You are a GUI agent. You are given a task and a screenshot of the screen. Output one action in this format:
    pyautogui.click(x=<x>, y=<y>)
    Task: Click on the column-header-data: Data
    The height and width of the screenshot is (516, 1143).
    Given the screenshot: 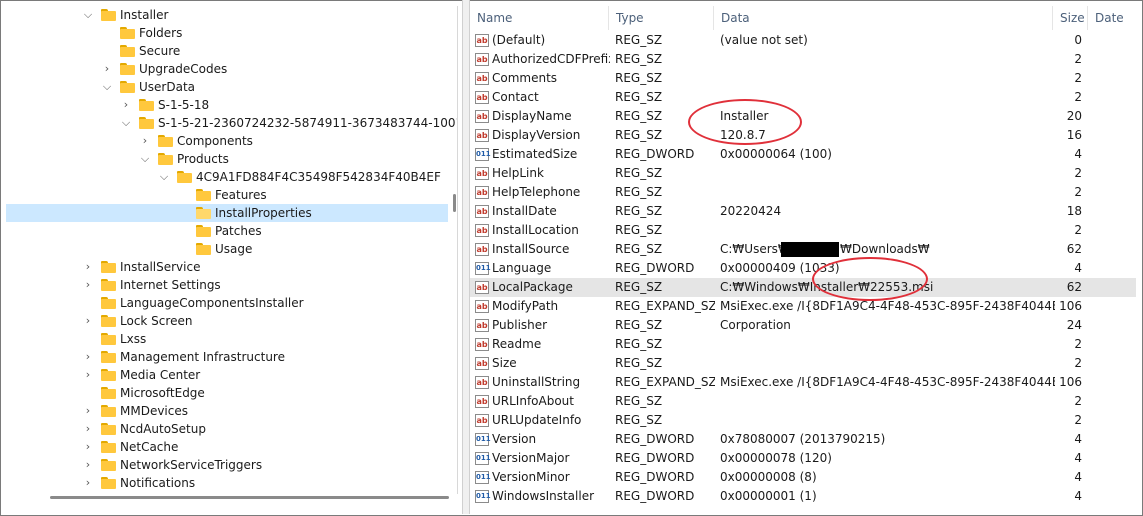 What is the action you would take?
    pyautogui.click(x=883, y=18)
    